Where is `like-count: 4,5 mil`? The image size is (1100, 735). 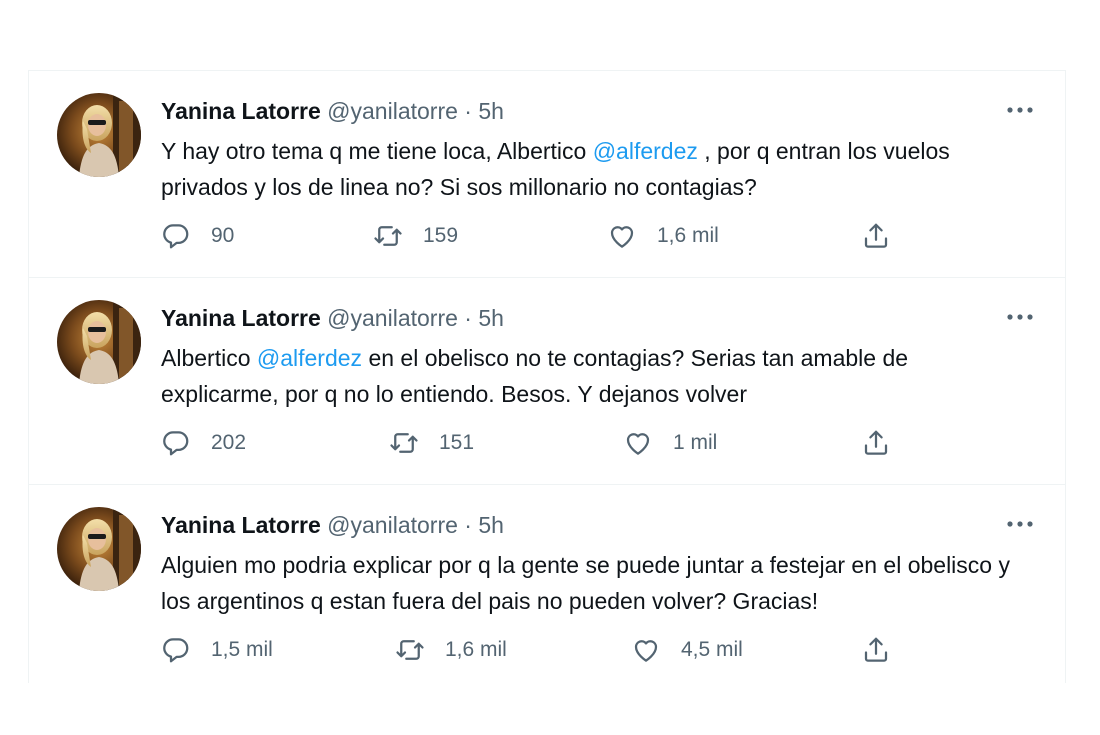
like-count: 4,5 mil is located at coordinates (712, 649).